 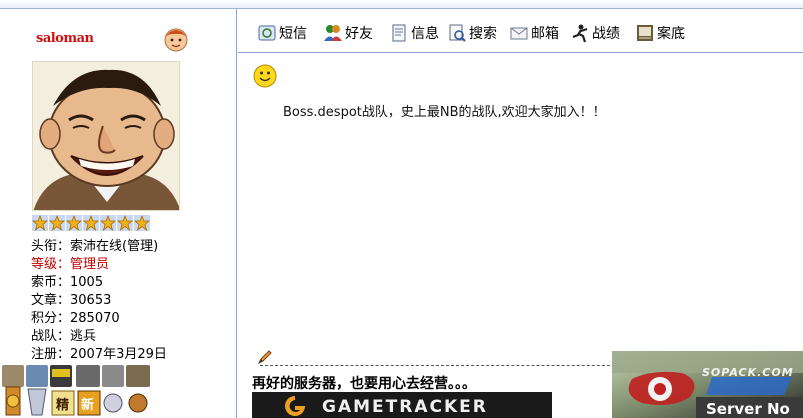 I want to click on gametracker-banner: GAMETRACKER, so click(x=402, y=405).